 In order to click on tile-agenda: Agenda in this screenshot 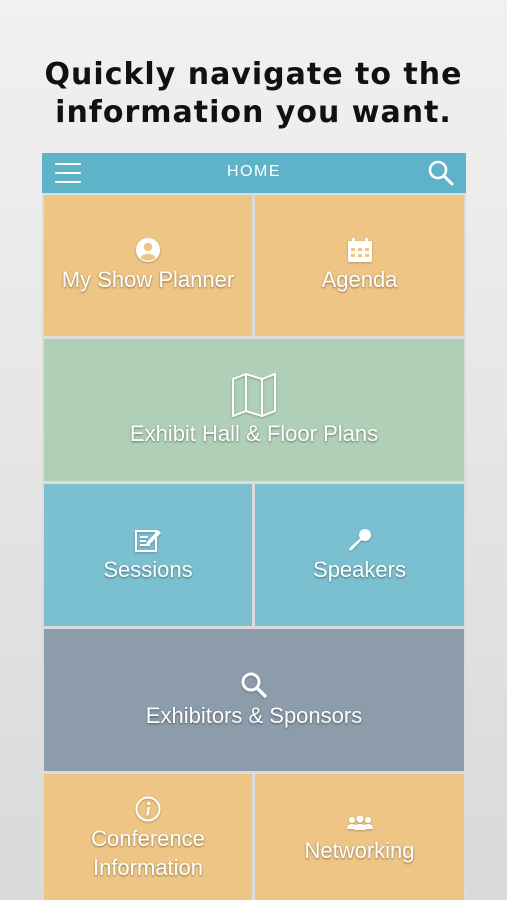, I will do `click(359, 265)`.